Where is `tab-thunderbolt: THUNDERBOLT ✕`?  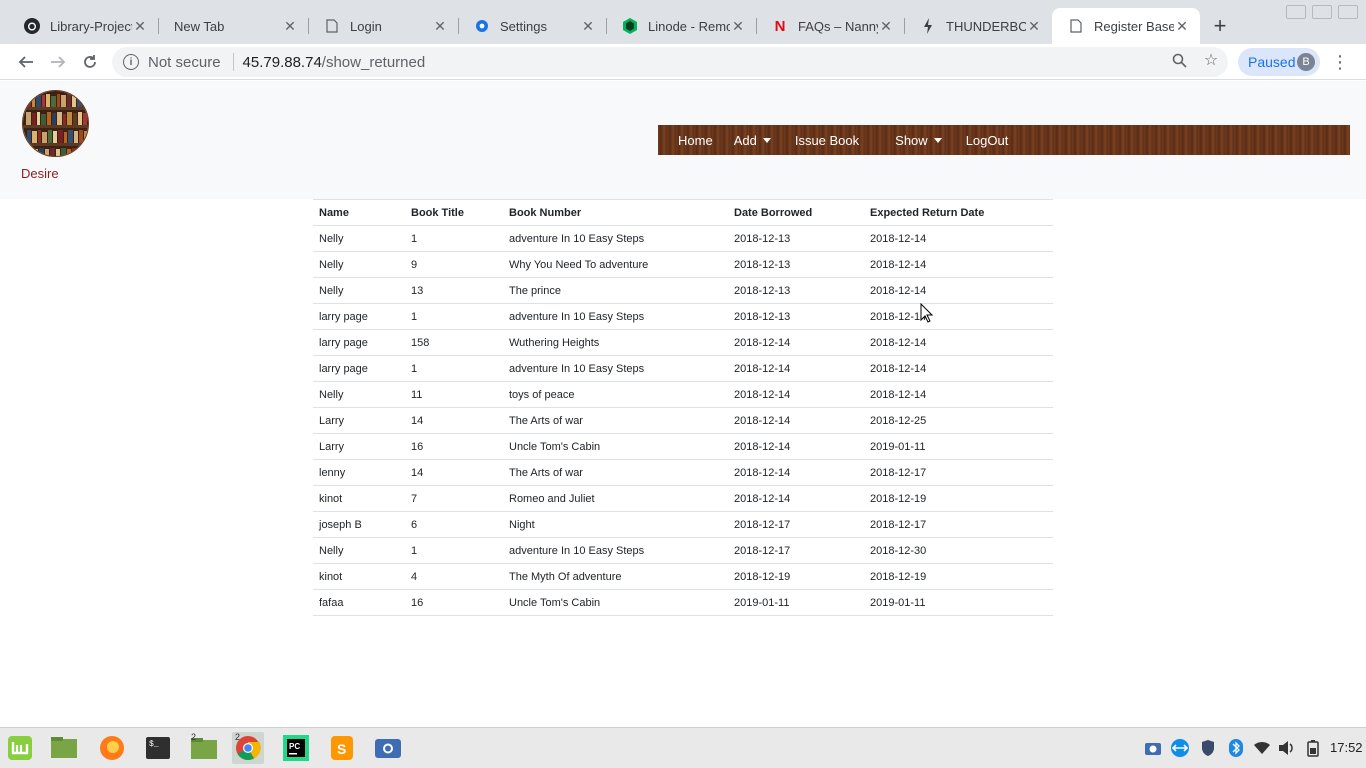 tab-thunderbolt: THUNDERBOLT ✕ is located at coordinates (978, 26).